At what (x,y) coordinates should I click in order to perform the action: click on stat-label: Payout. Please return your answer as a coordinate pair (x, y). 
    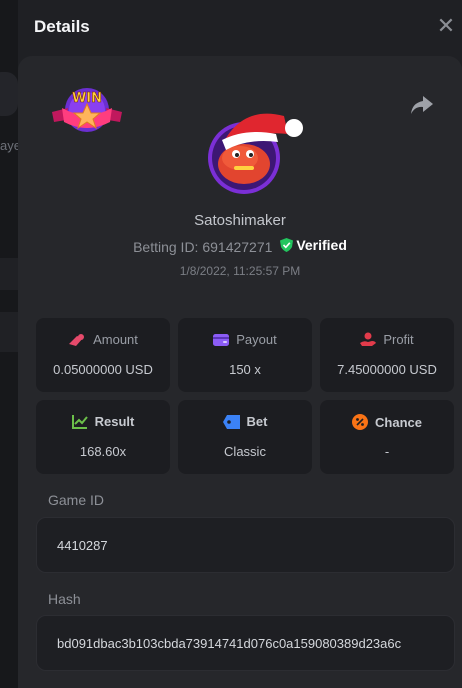
    Looking at the image, I should click on (256, 339).